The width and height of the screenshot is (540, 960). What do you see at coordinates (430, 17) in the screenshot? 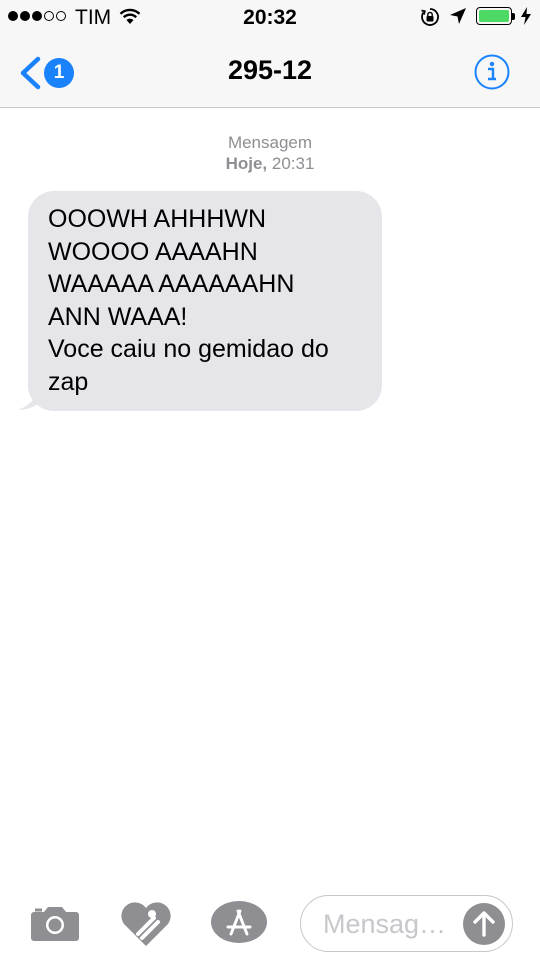
I see `rotation-lock-icon` at bounding box center [430, 17].